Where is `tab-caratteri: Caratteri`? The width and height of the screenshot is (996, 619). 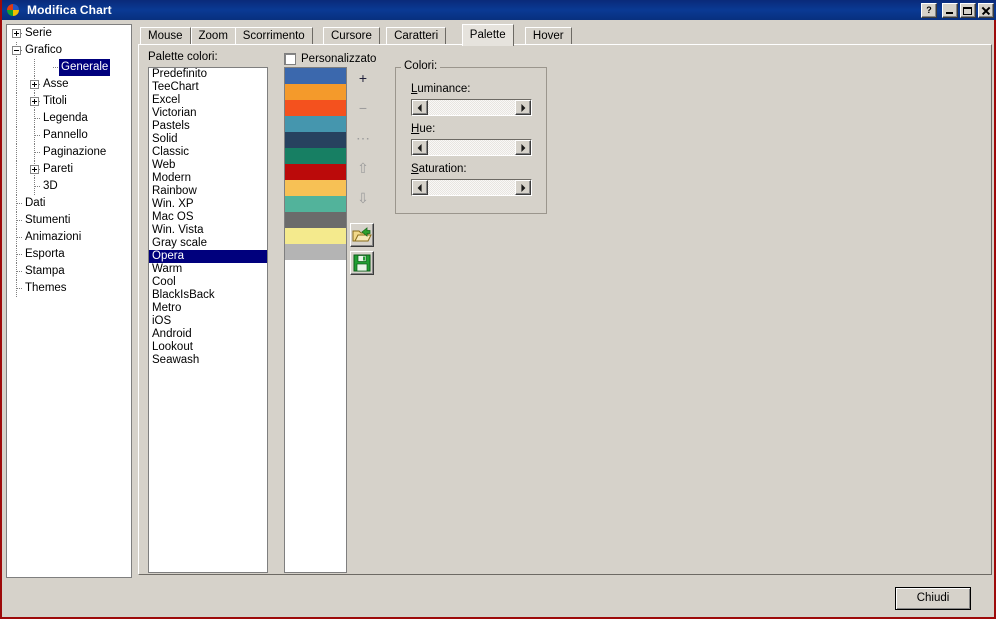
tab-caratteri: Caratteri is located at coordinates (416, 36).